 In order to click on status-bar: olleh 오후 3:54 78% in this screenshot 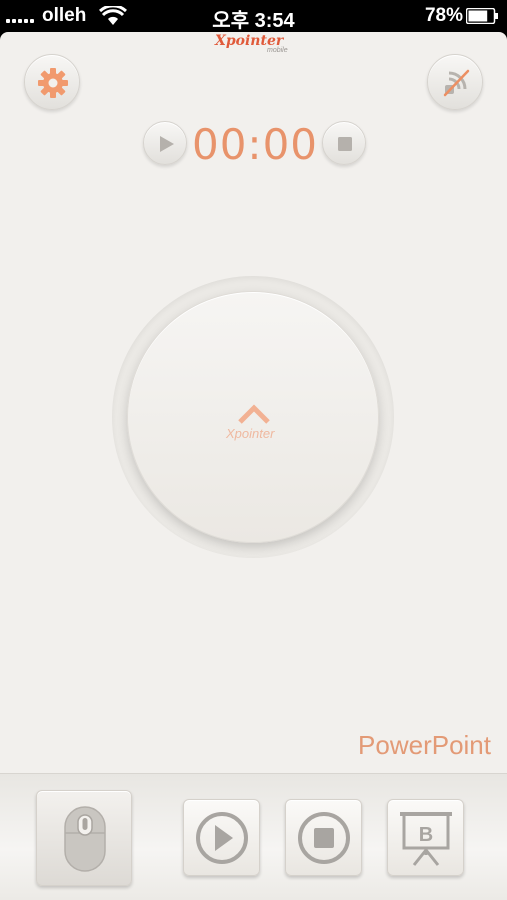, I will do `click(253, 16)`.